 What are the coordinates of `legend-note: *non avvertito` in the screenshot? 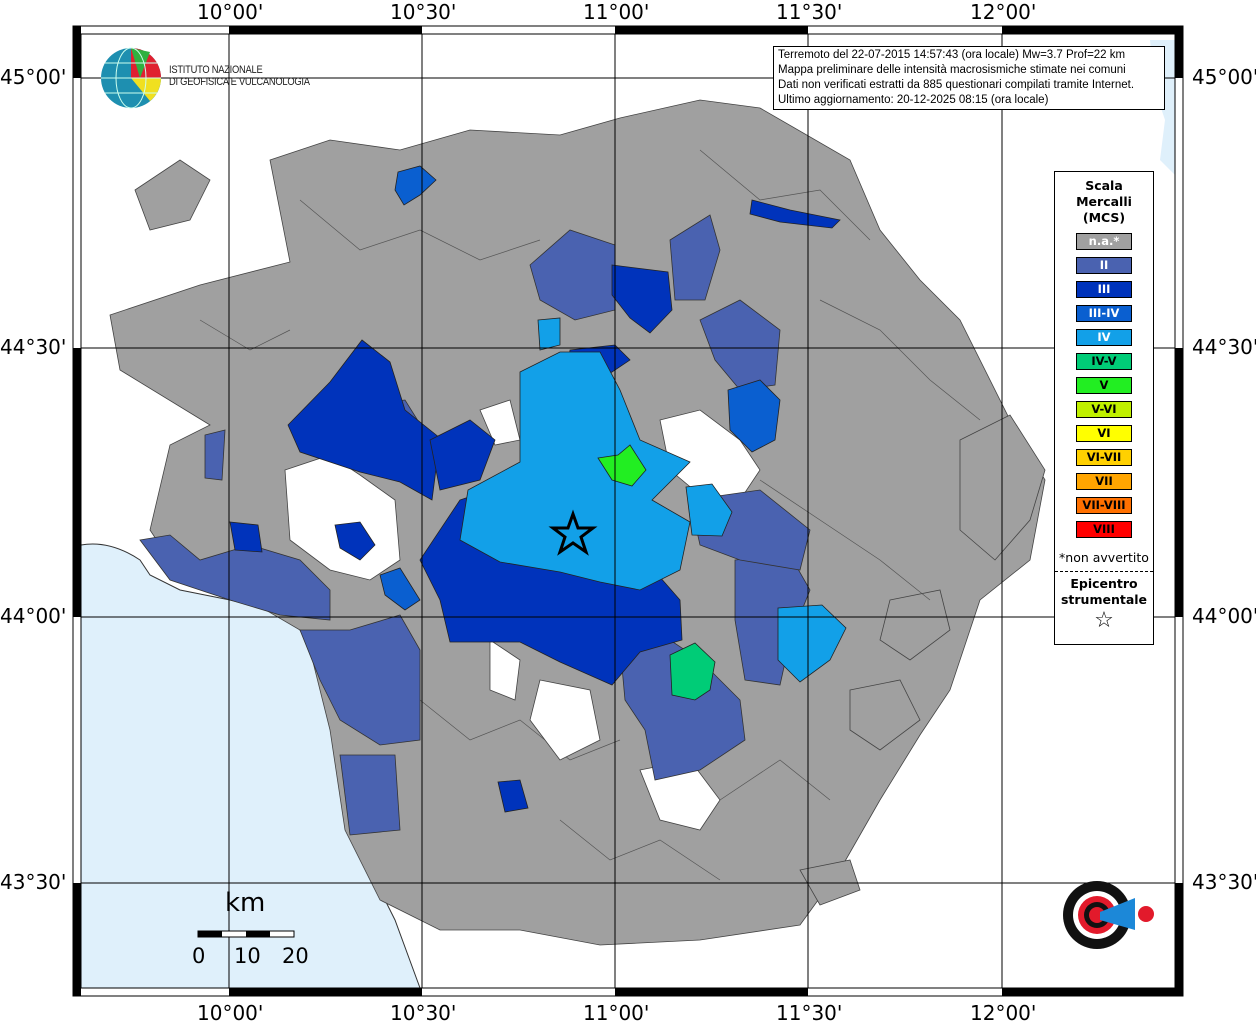 It's located at (1104, 557).